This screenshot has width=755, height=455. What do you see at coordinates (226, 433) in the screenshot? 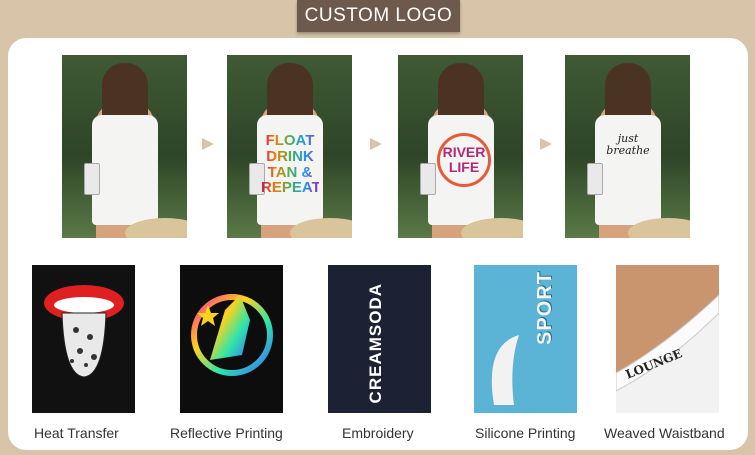
I see `label-reflective-printing: Reflective Printing` at bounding box center [226, 433].